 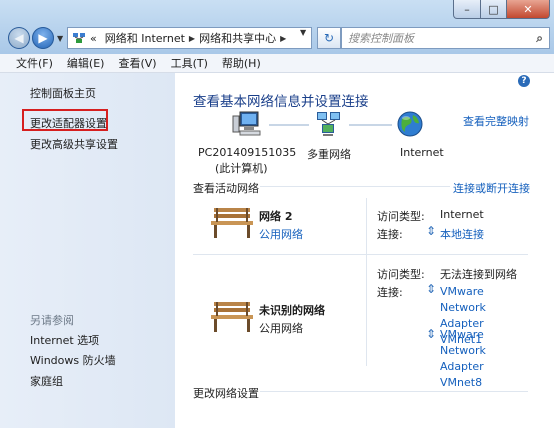 I want to click on column-divider, so click(x=366, y=282).